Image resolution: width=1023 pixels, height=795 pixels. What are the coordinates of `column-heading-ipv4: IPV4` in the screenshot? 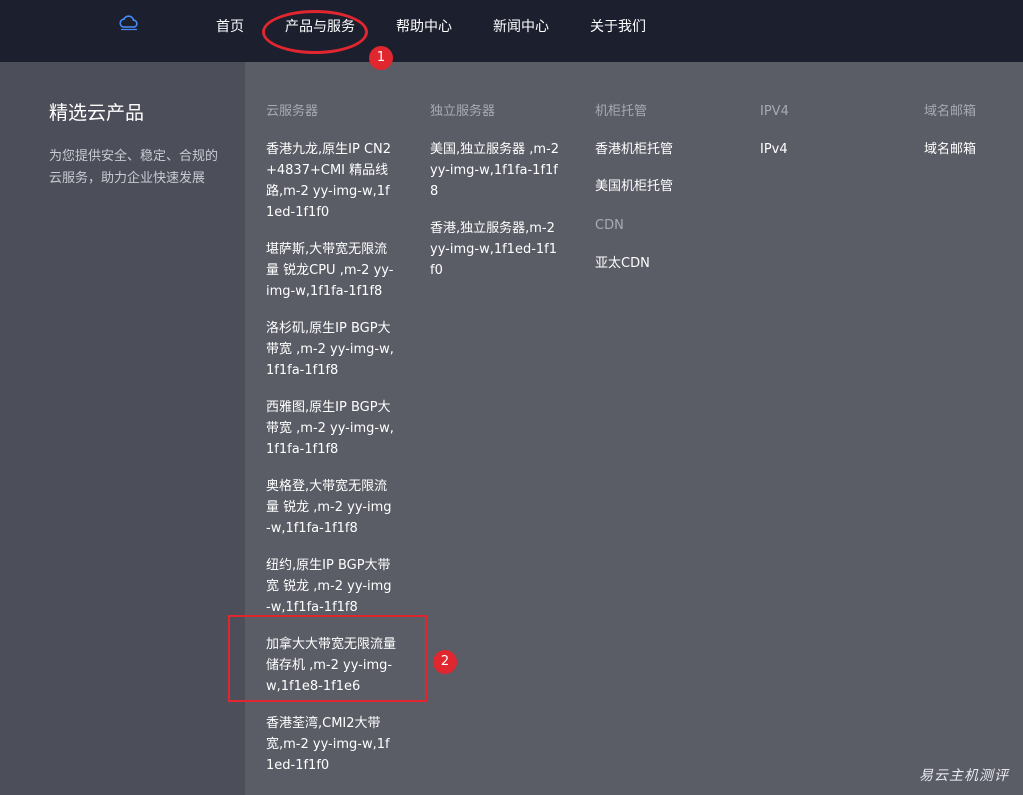 It's located at (774, 111).